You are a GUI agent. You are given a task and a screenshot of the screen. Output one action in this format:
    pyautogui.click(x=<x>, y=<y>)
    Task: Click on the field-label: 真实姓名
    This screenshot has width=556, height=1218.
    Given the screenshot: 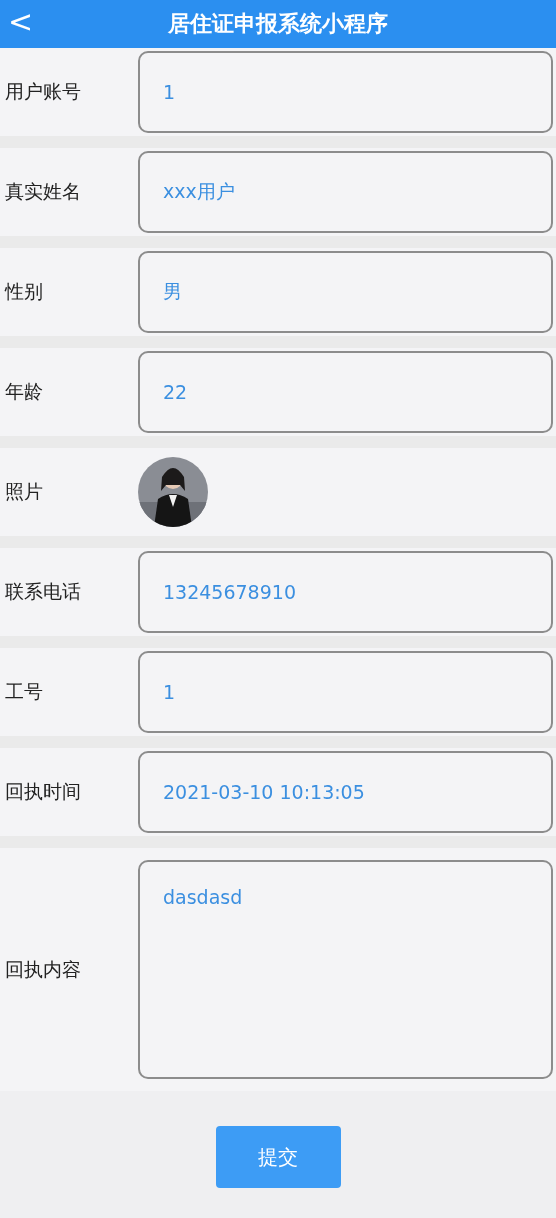 What is the action you would take?
    pyautogui.click(x=43, y=191)
    